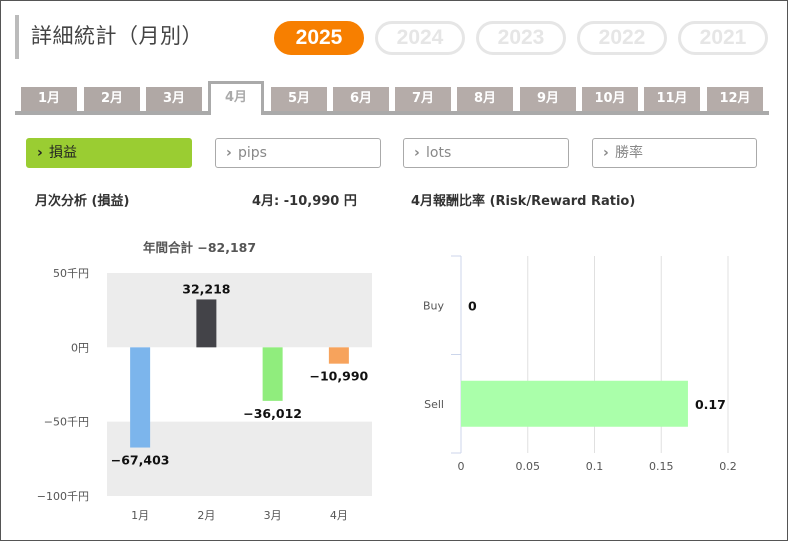 The image size is (788, 541). Describe the element at coordinates (523, 201) in the screenshot. I see `risk-reward-title: 4月報酬比率 (Risk/Reward Ratio)` at that location.